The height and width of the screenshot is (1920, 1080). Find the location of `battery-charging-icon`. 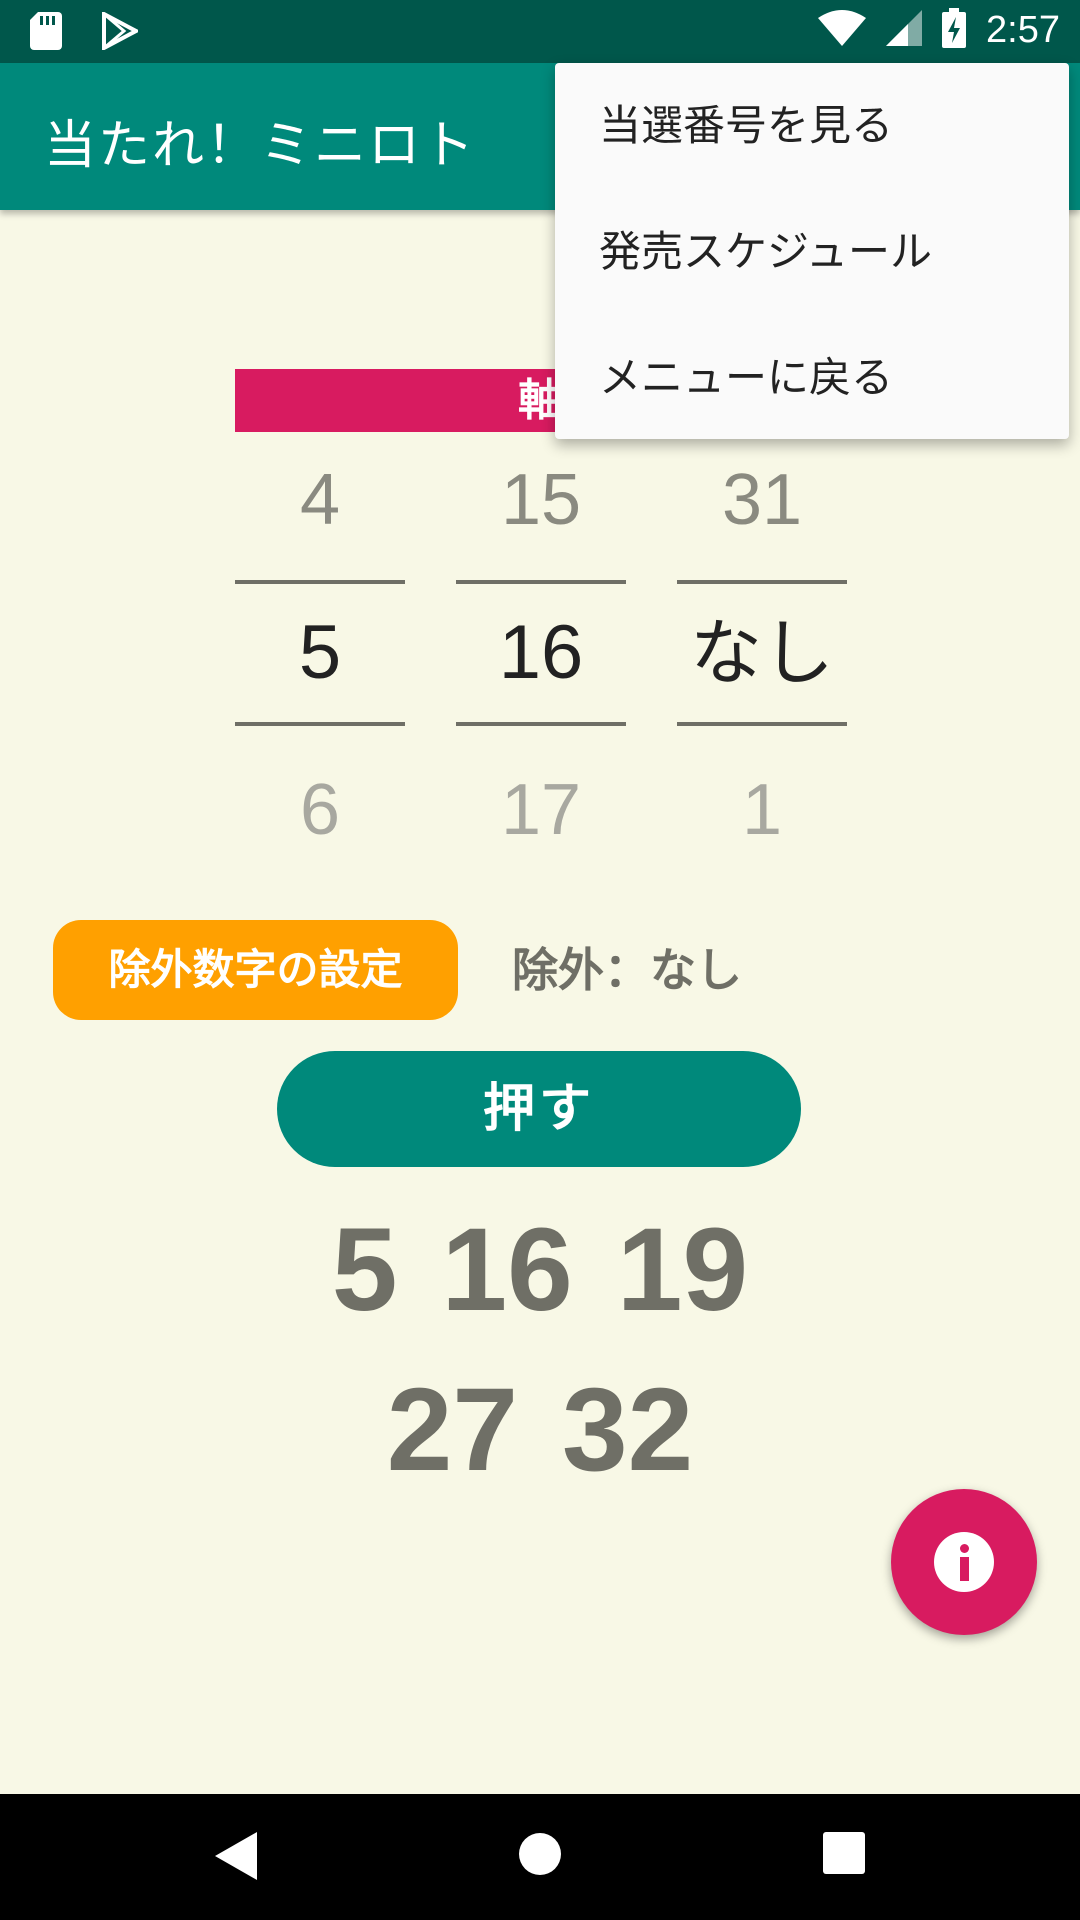

battery-charging-icon is located at coordinates (954, 30).